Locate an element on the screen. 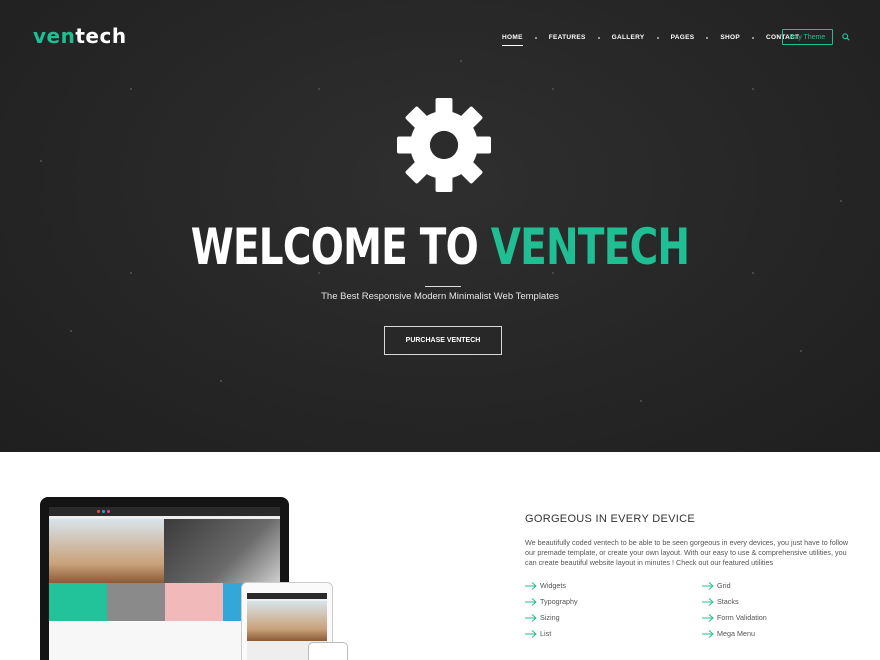  feature-item: Widgets is located at coordinates (545, 585).